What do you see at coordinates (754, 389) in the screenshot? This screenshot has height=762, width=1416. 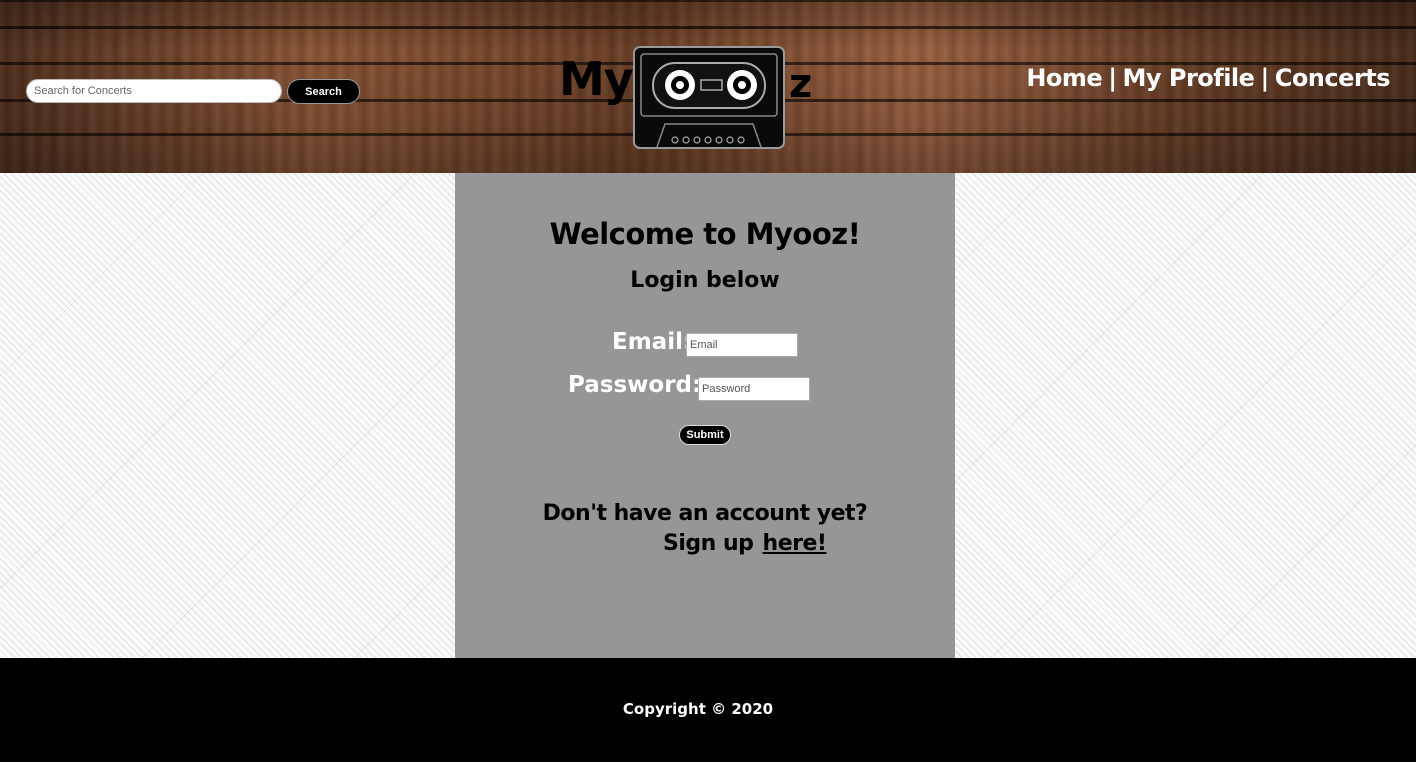 I see `password-field` at bounding box center [754, 389].